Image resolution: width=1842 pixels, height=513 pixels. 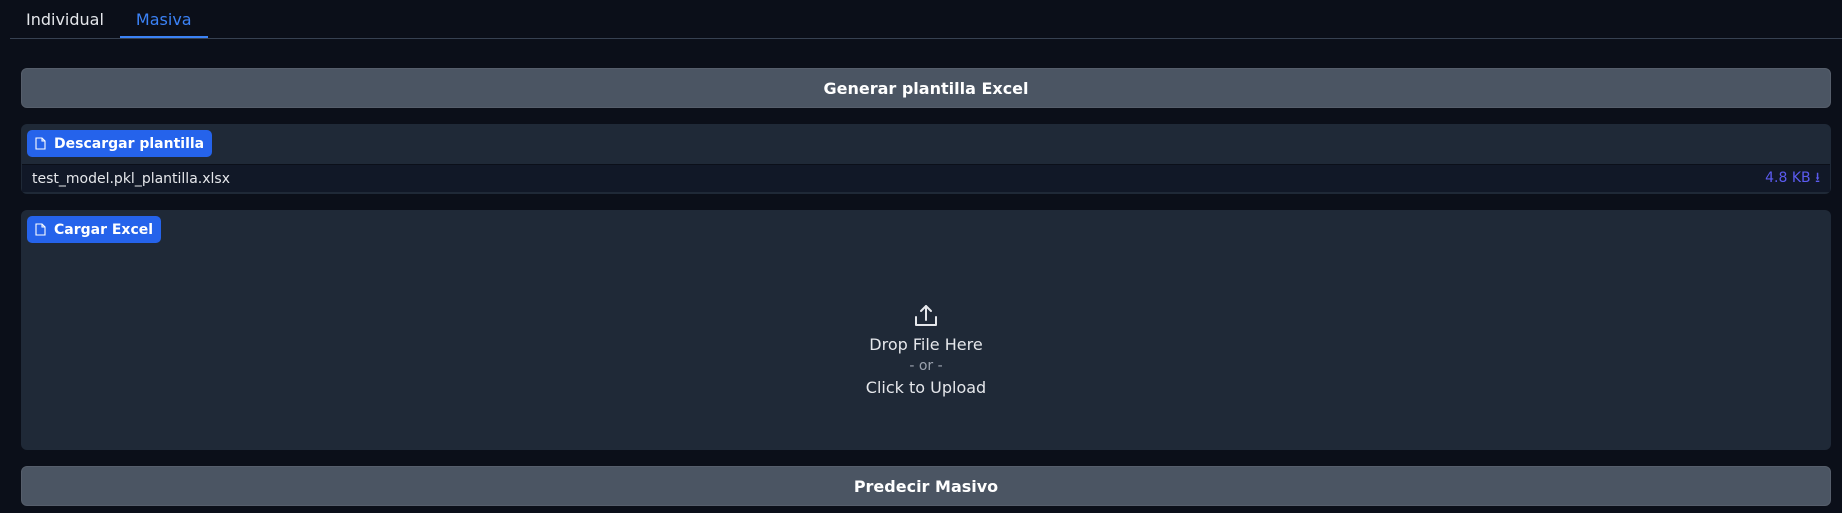 I want to click on upload-excel-label: Cargar Excel, so click(x=104, y=229).